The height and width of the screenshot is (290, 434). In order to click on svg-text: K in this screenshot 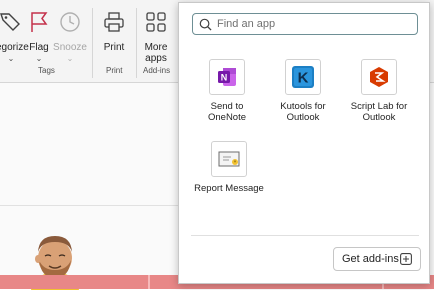, I will do `click(303, 78)`.